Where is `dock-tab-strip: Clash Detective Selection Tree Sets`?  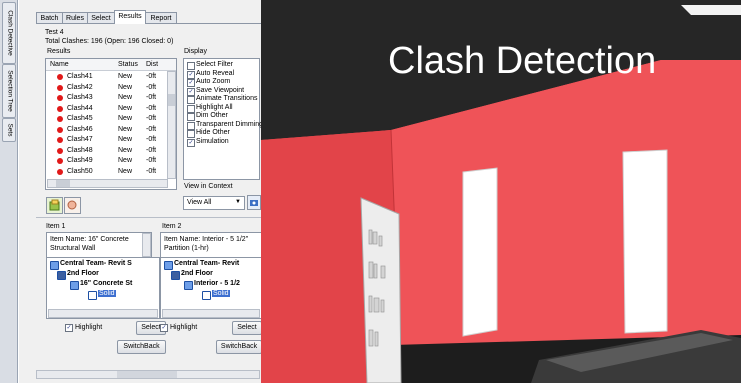
dock-tab-strip: Clash Detective Selection Tree Sets is located at coordinates (9, 191).